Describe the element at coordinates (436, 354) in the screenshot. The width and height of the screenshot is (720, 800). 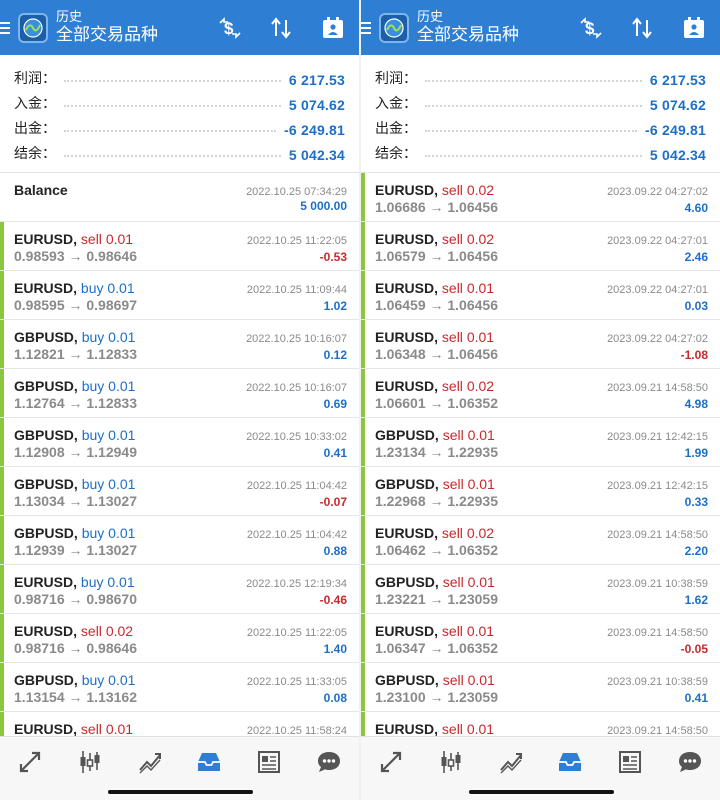
I see `deal-prices: 1.06348 → 1.06456` at that location.